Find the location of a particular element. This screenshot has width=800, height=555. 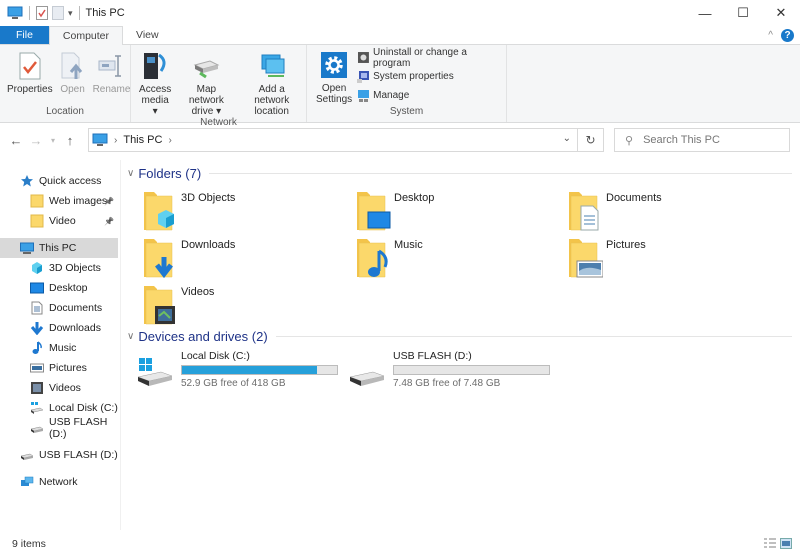

drive-label: USB FLASH (D:) is located at coordinates (432, 356).